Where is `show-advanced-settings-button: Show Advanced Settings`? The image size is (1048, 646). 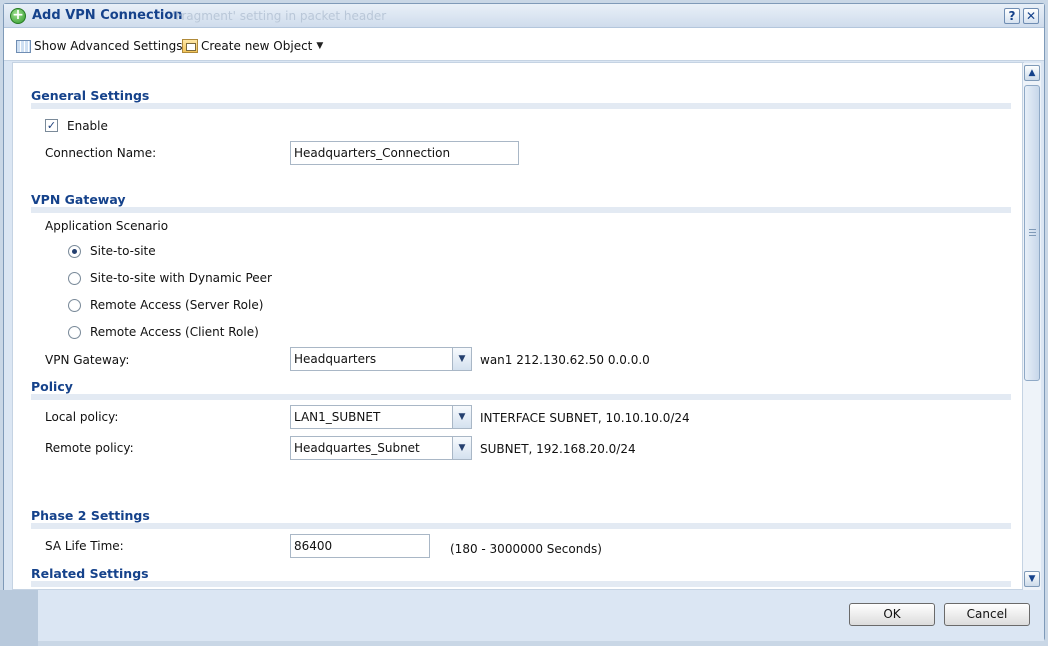
show-advanced-settings-button: Show Advanced Settings is located at coordinates (99, 46).